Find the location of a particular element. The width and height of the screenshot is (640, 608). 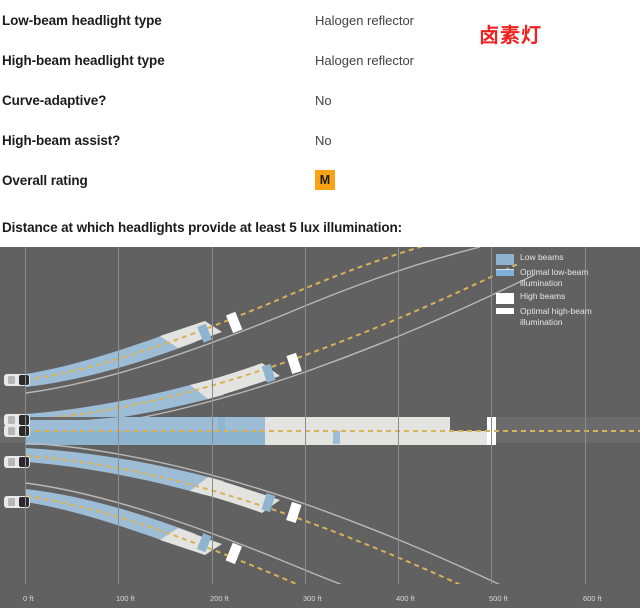

table-row: Curve-adaptive? No is located at coordinates (320, 100).